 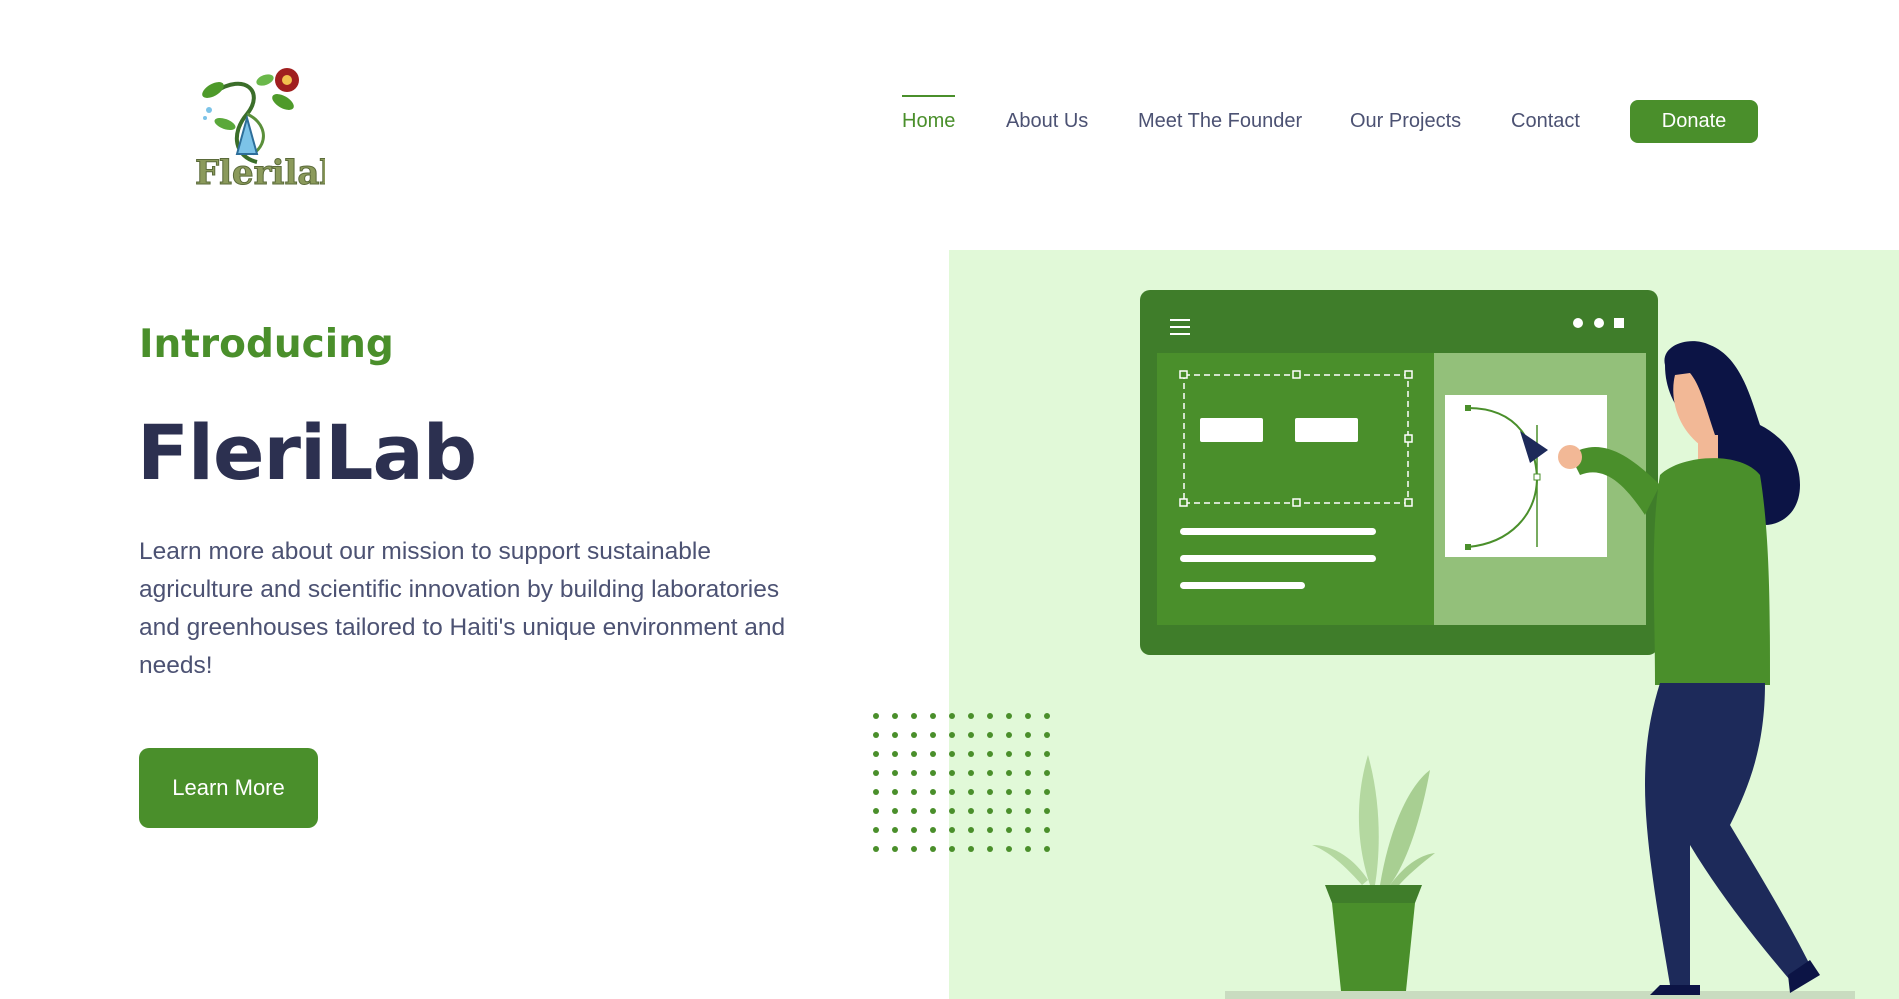 I want to click on active-indicator, so click(x=929, y=96).